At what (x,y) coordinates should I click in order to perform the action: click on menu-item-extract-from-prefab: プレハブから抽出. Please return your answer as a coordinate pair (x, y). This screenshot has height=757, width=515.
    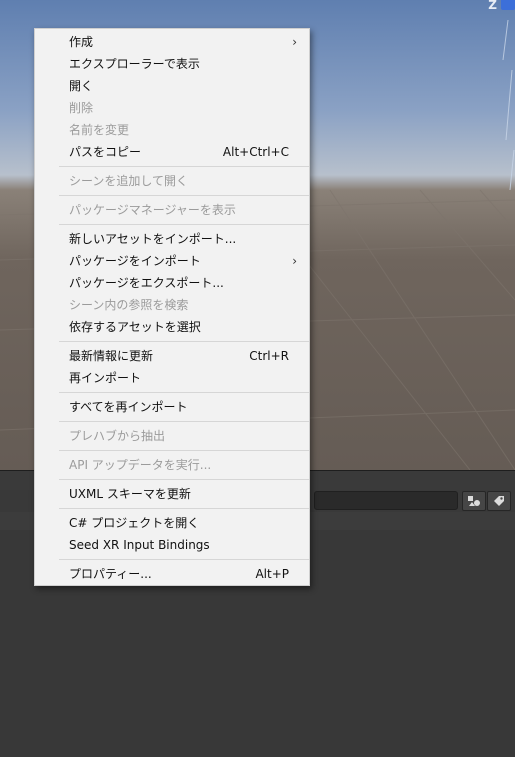
    Looking at the image, I should click on (172, 436).